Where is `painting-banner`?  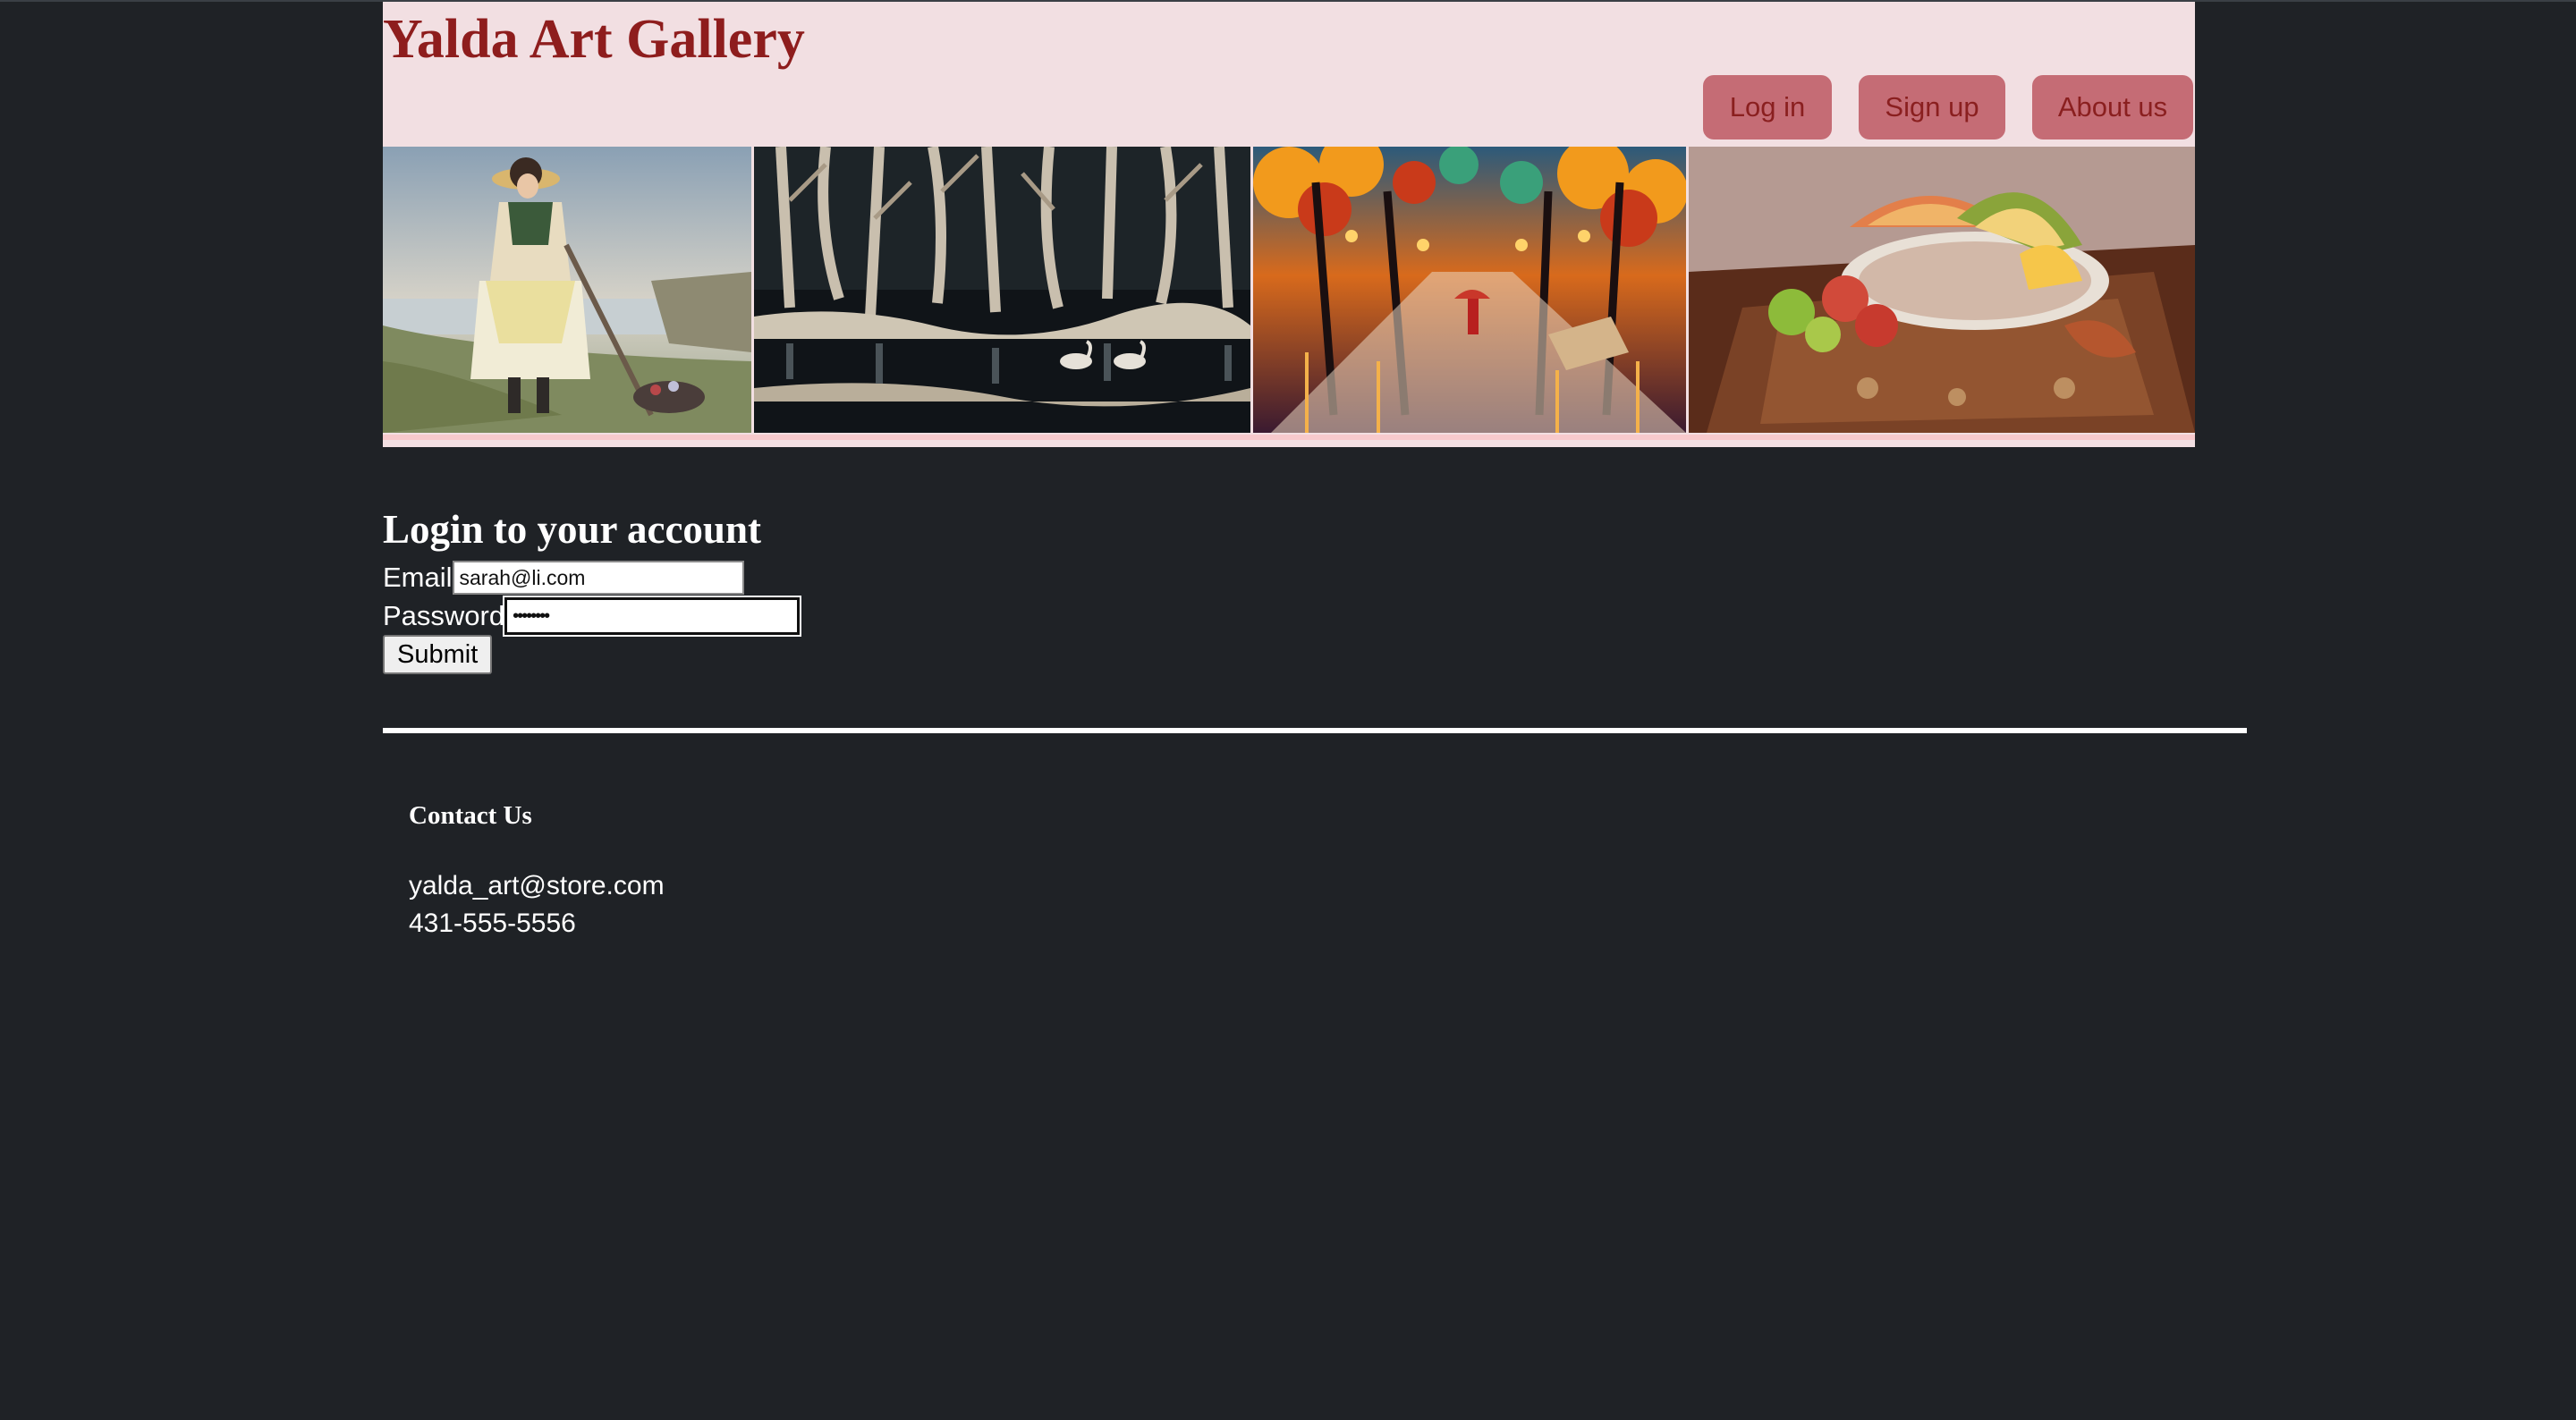
painting-banner is located at coordinates (1289, 291).